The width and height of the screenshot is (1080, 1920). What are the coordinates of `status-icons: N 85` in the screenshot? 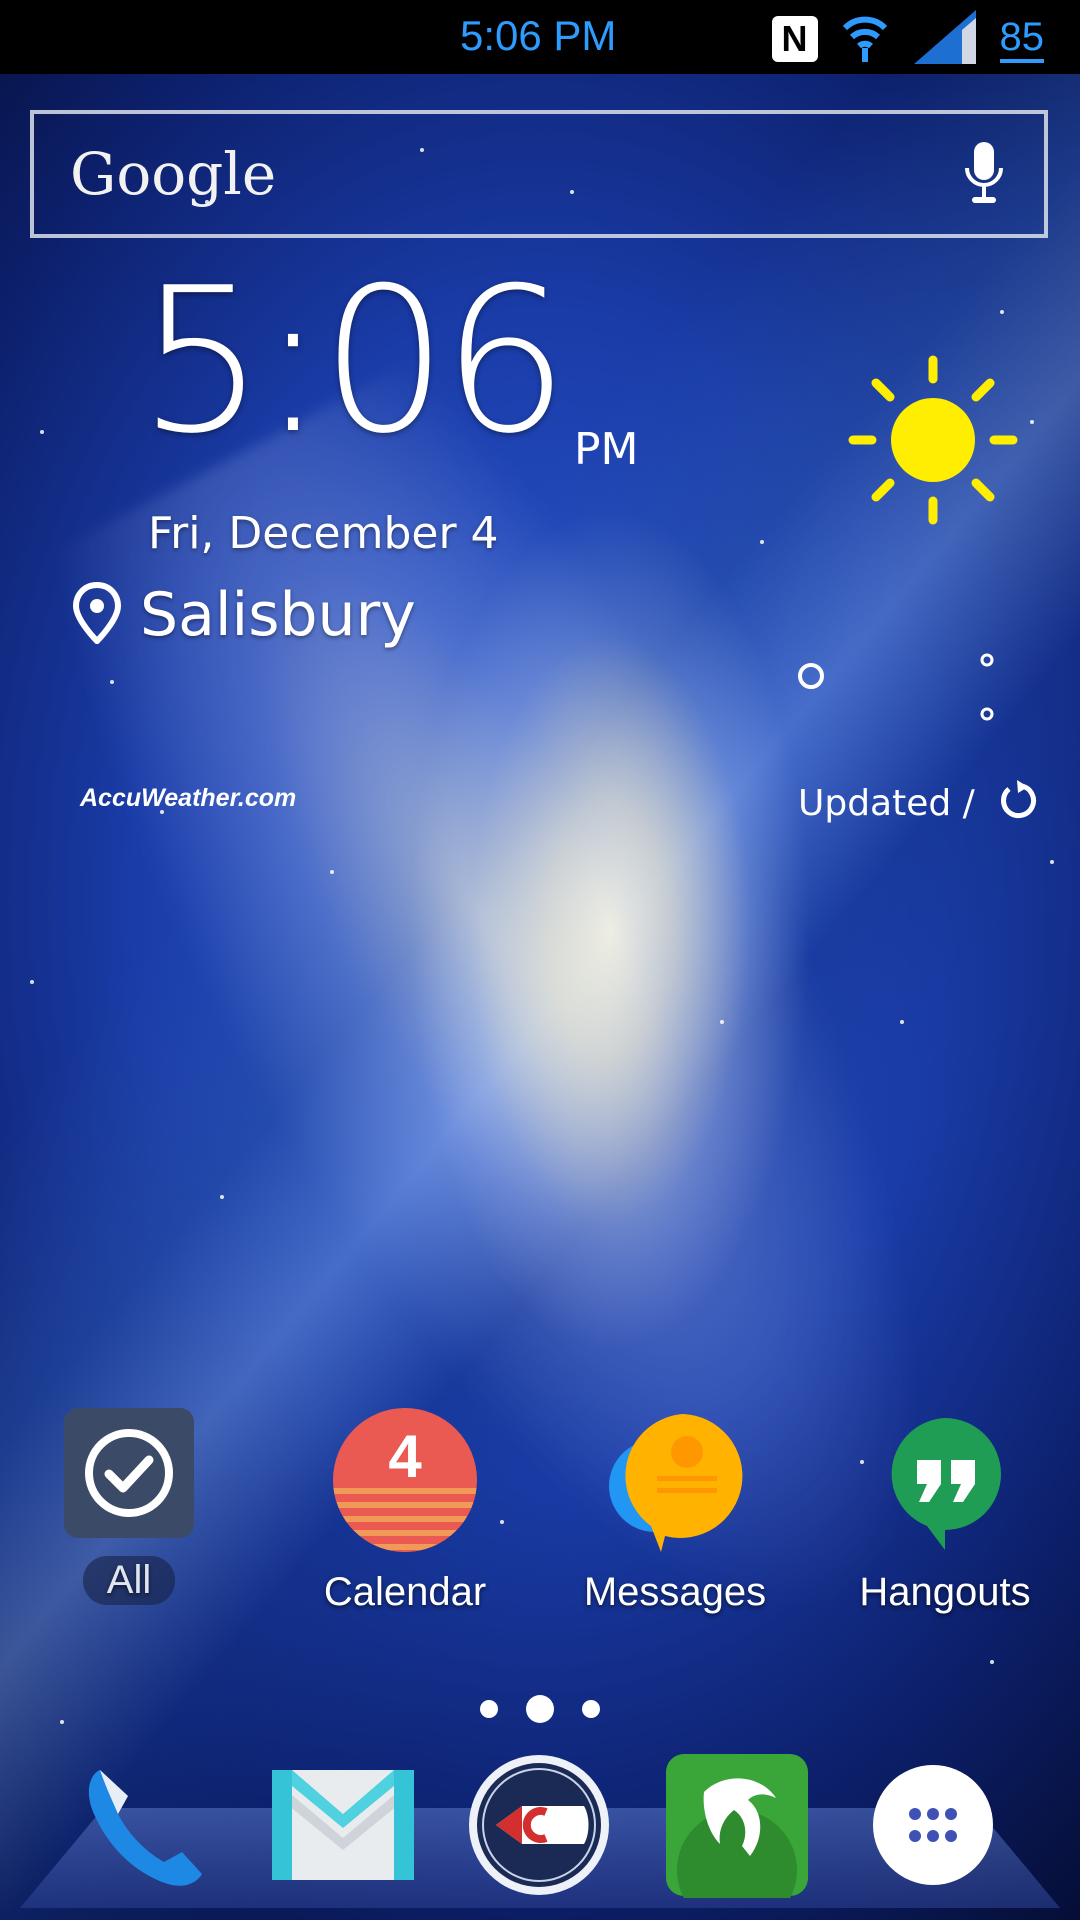 It's located at (907, 39).